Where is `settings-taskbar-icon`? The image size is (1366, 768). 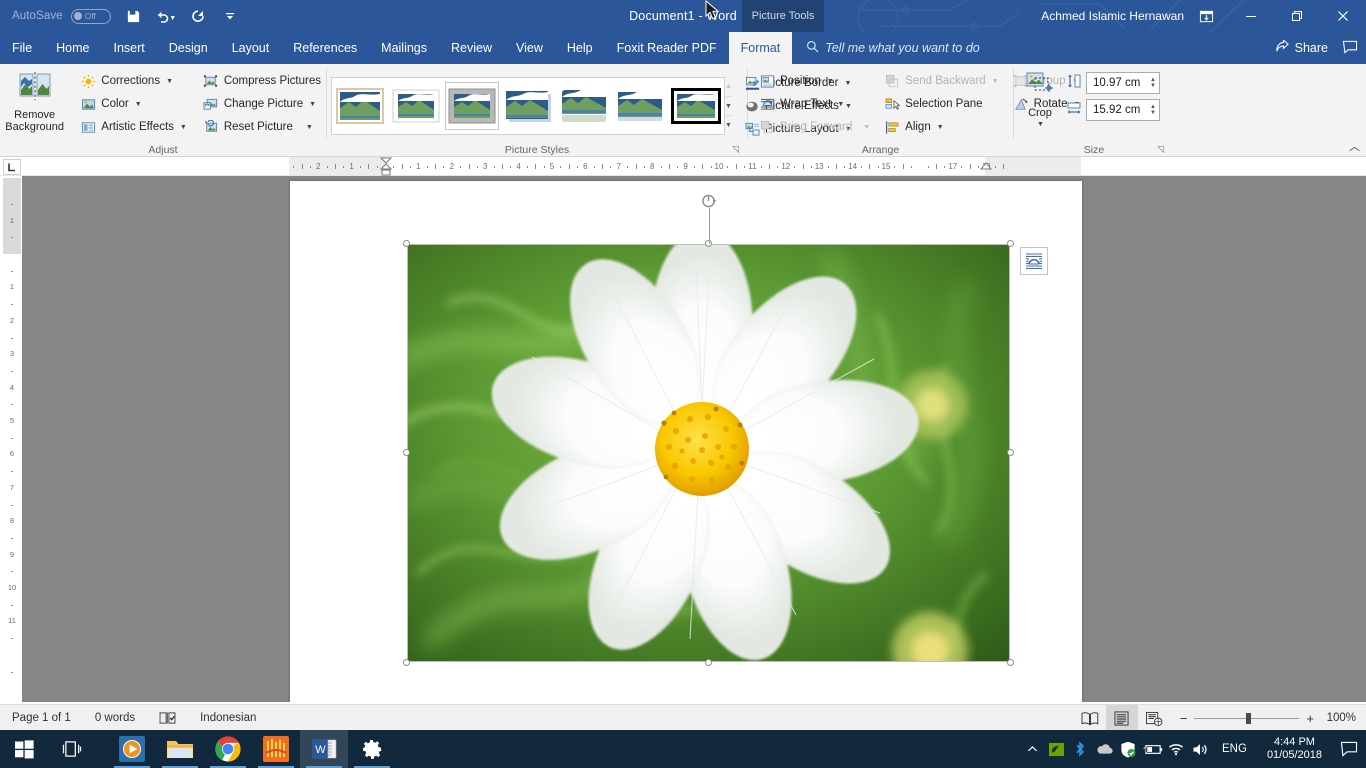
settings-taskbar-icon is located at coordinates (372, 749).